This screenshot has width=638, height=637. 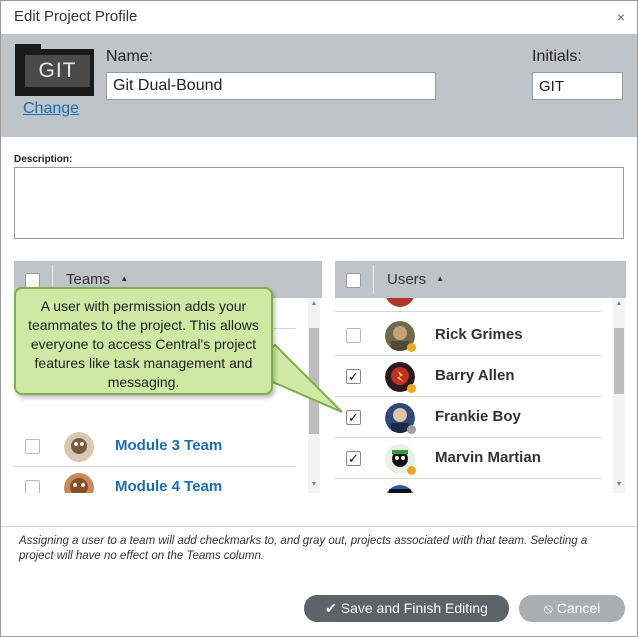 What do you see at coordinates (76, 16) in the screenshot?
I see `dialog-title: Edit Project Profile` at bounding box center [76, 16].